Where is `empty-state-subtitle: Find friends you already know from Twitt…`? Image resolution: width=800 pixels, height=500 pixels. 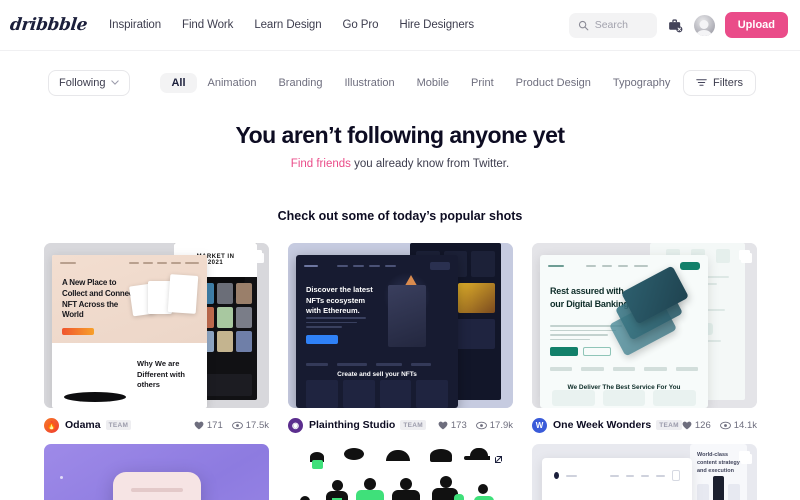 empty-state-subtitle: Find friends you already know from Twitt… is located at coordinates (400, 164).